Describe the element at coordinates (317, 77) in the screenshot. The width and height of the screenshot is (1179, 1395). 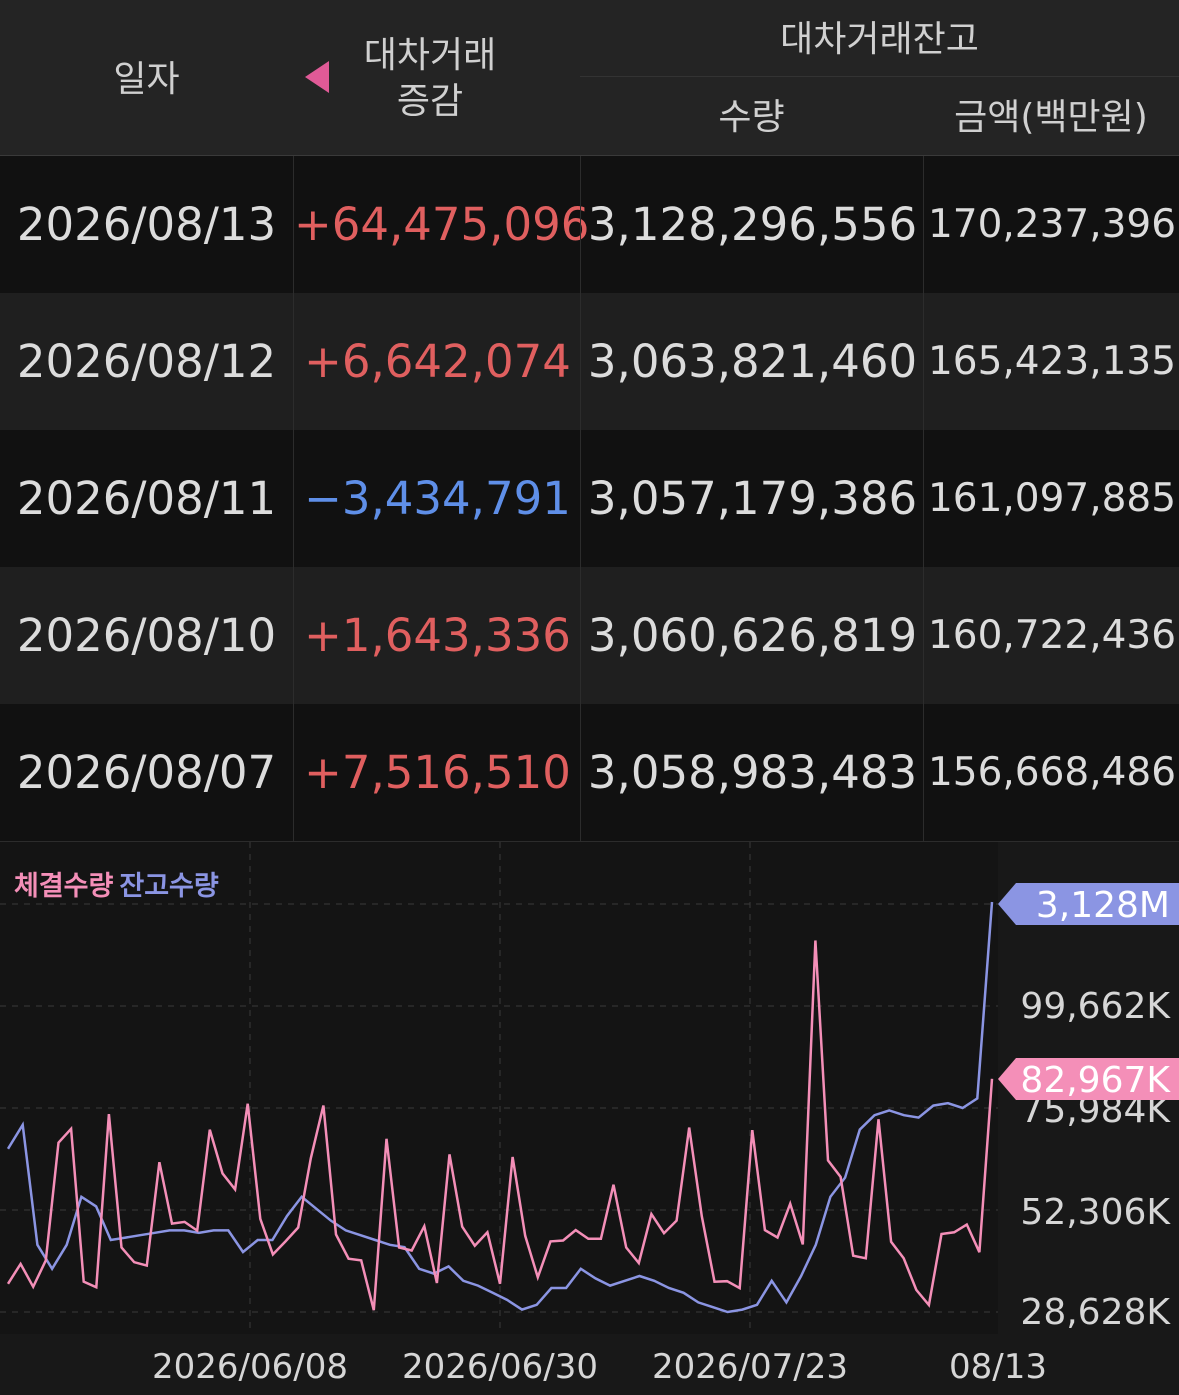
I see `triangle-left-icon` at that location.